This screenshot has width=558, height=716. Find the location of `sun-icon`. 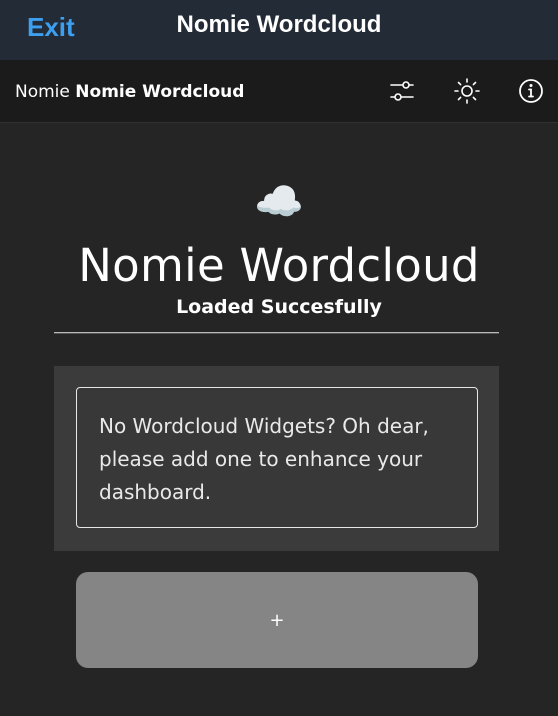

sun-icon is located at coordinates (467, 91).